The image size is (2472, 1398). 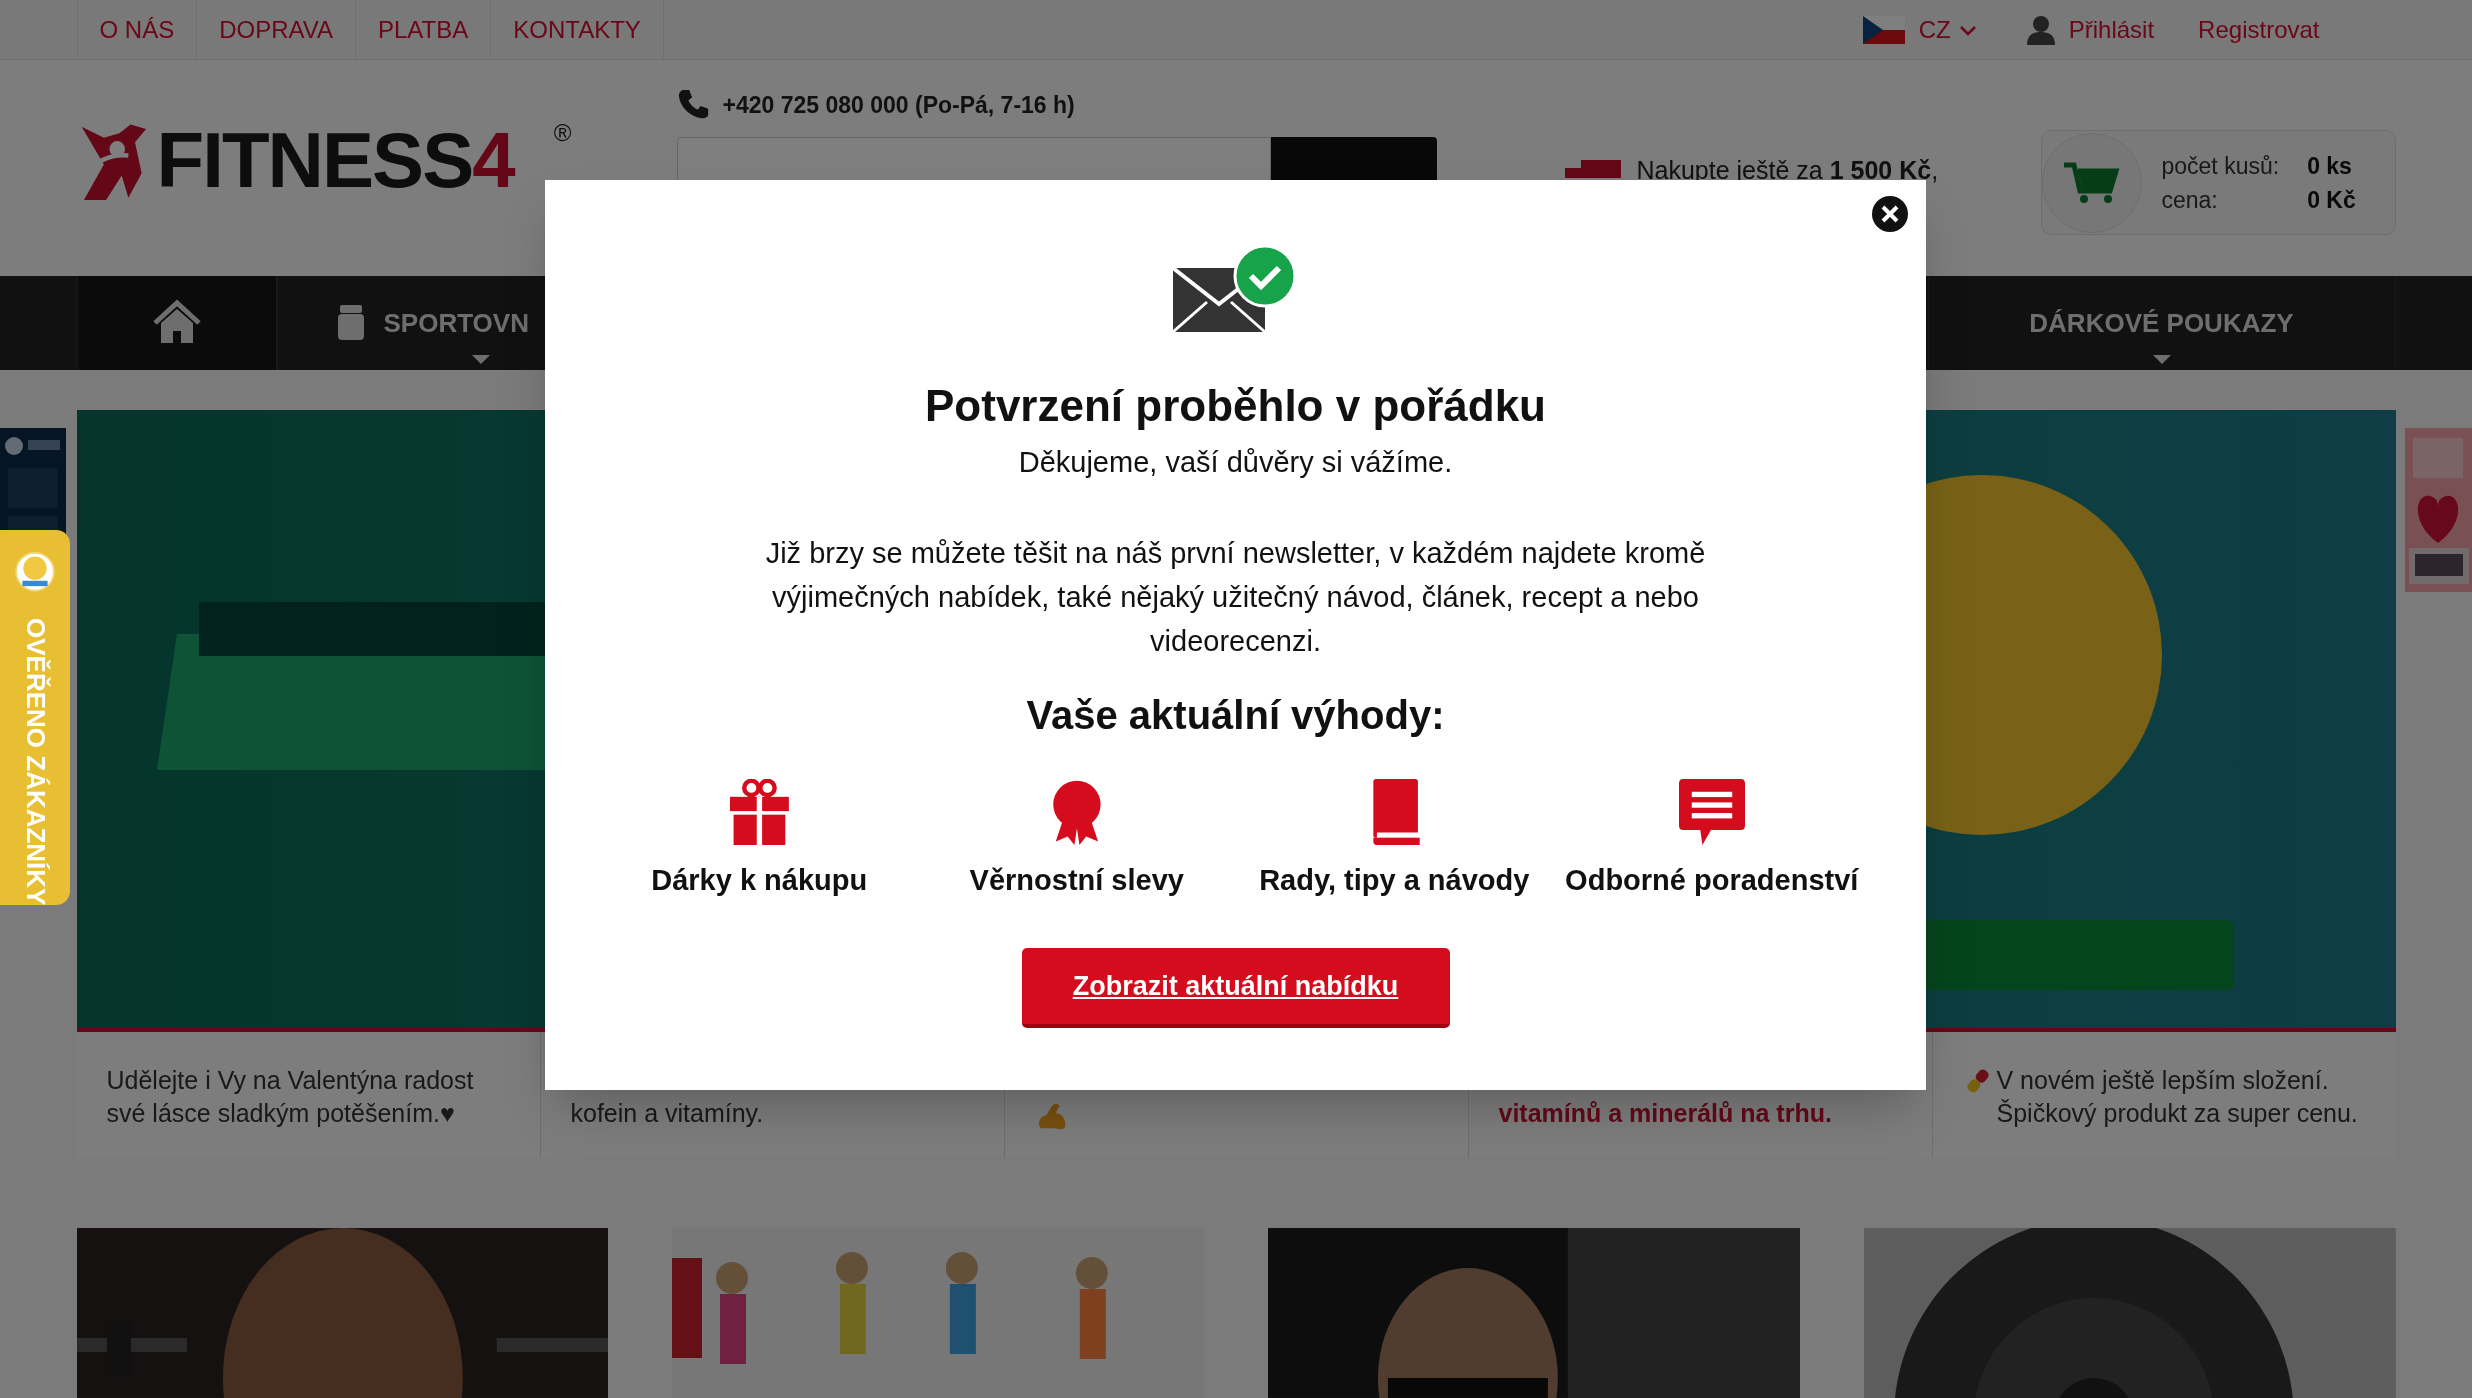 What do you see at coordinates (424, 29) in the screenshot?
I see `top-nav-link: PLATBA` at bounding box center [424, 29].